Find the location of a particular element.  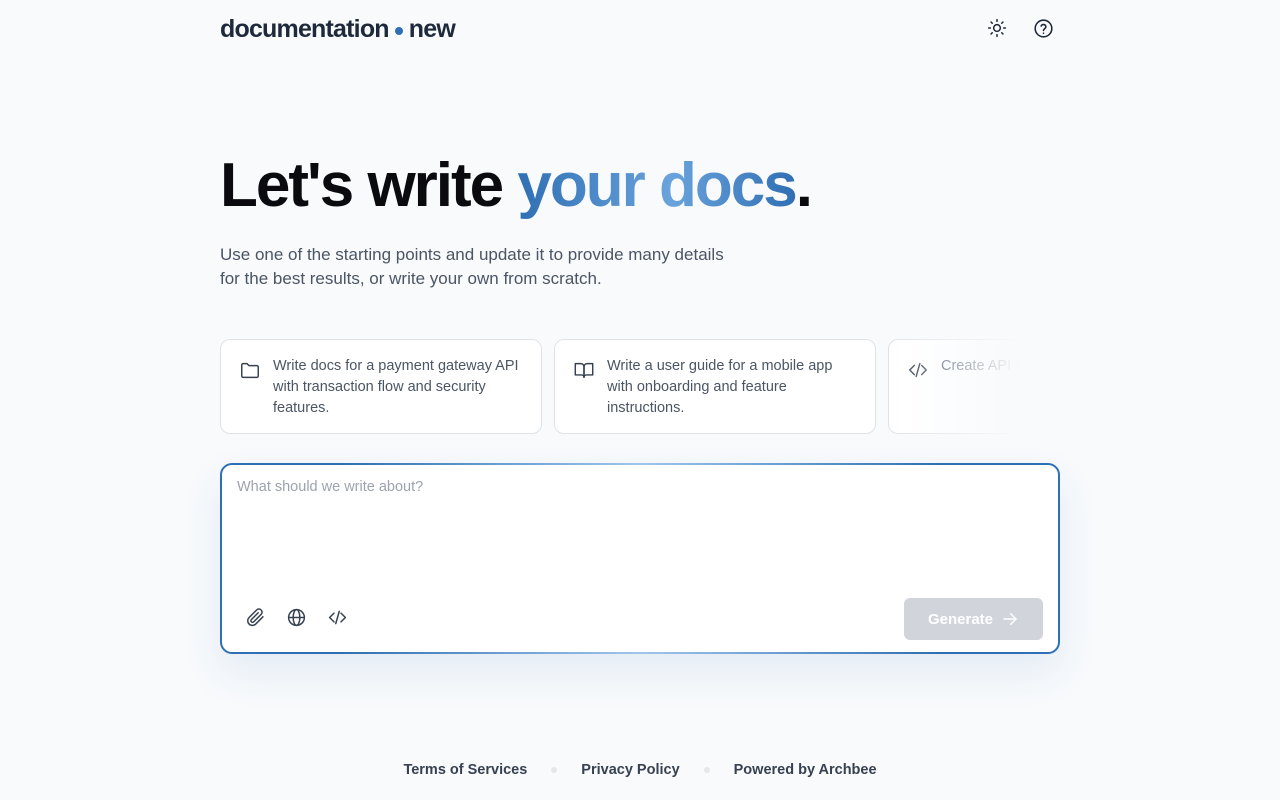

arrow-right-icon is located at coordinates (1010, 619).